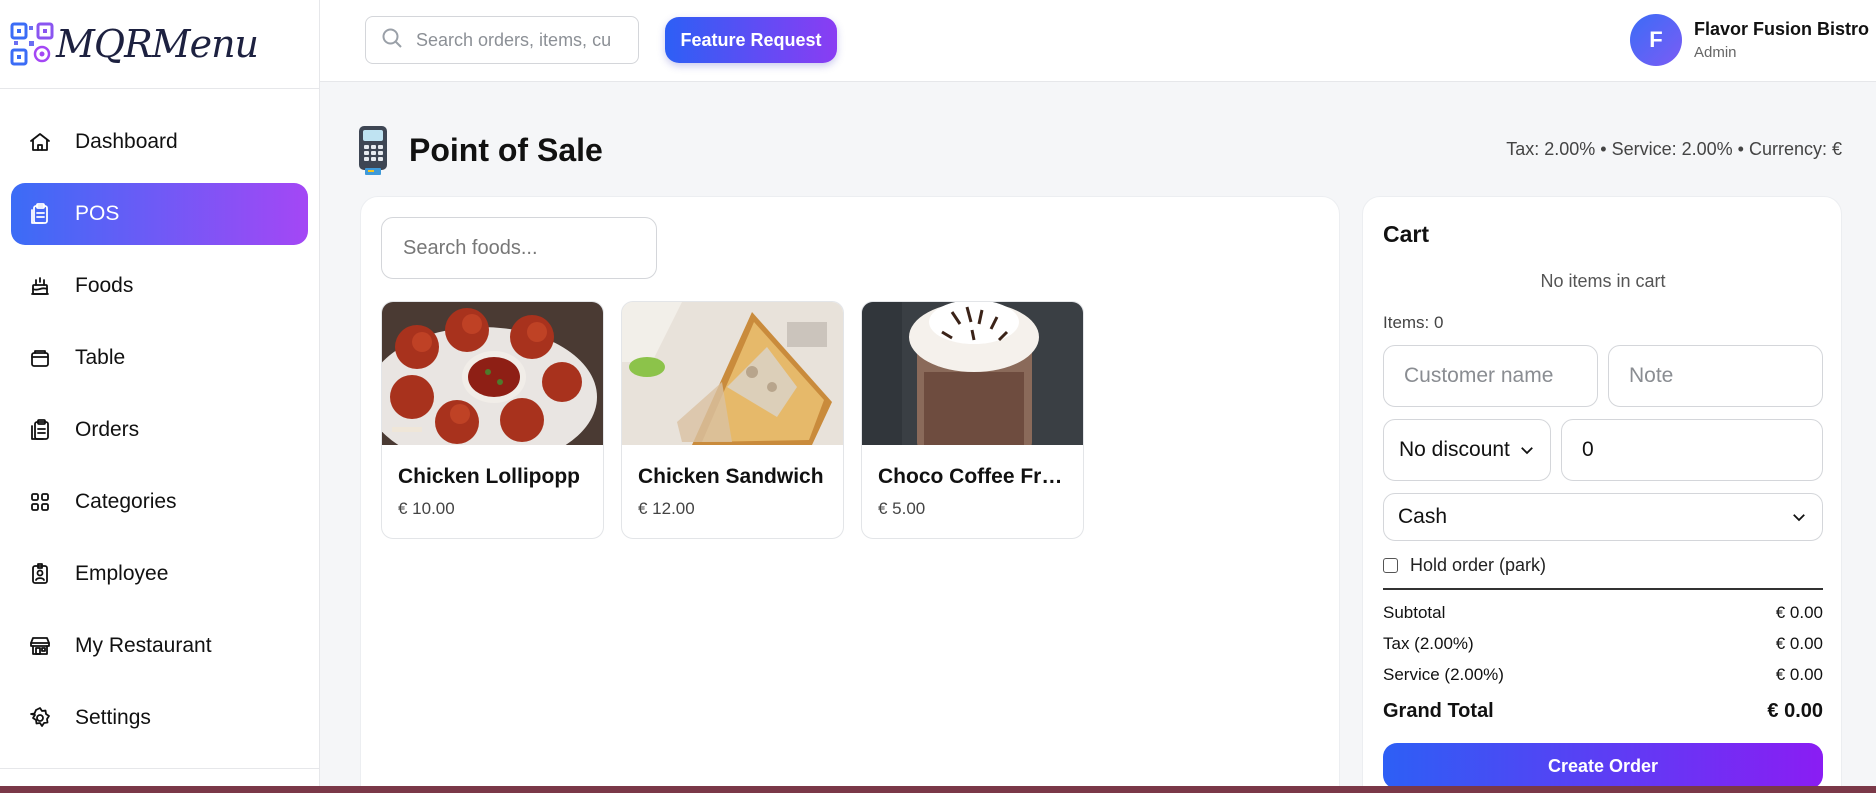 This screenshot has height=793, width=1876. I want to click on summary-label: Subtotal, so click(1414, 612).